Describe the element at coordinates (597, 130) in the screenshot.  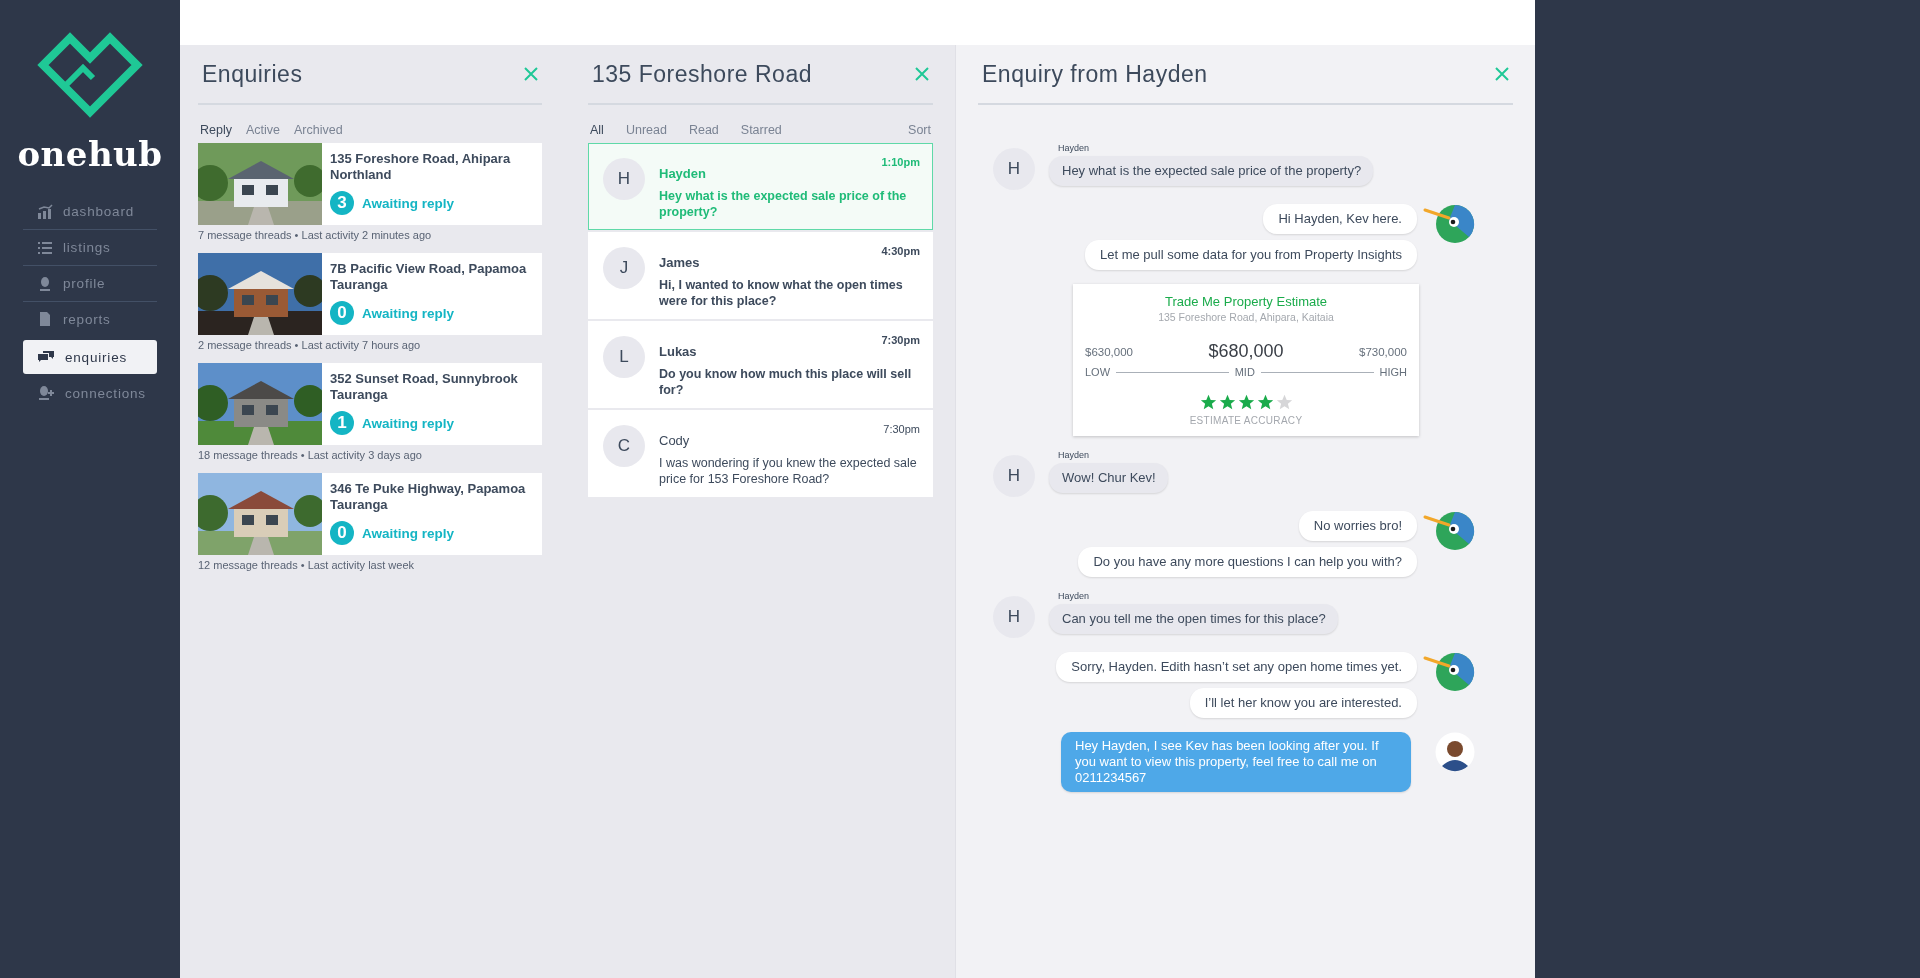
I see `filter-tab: All` at that location.